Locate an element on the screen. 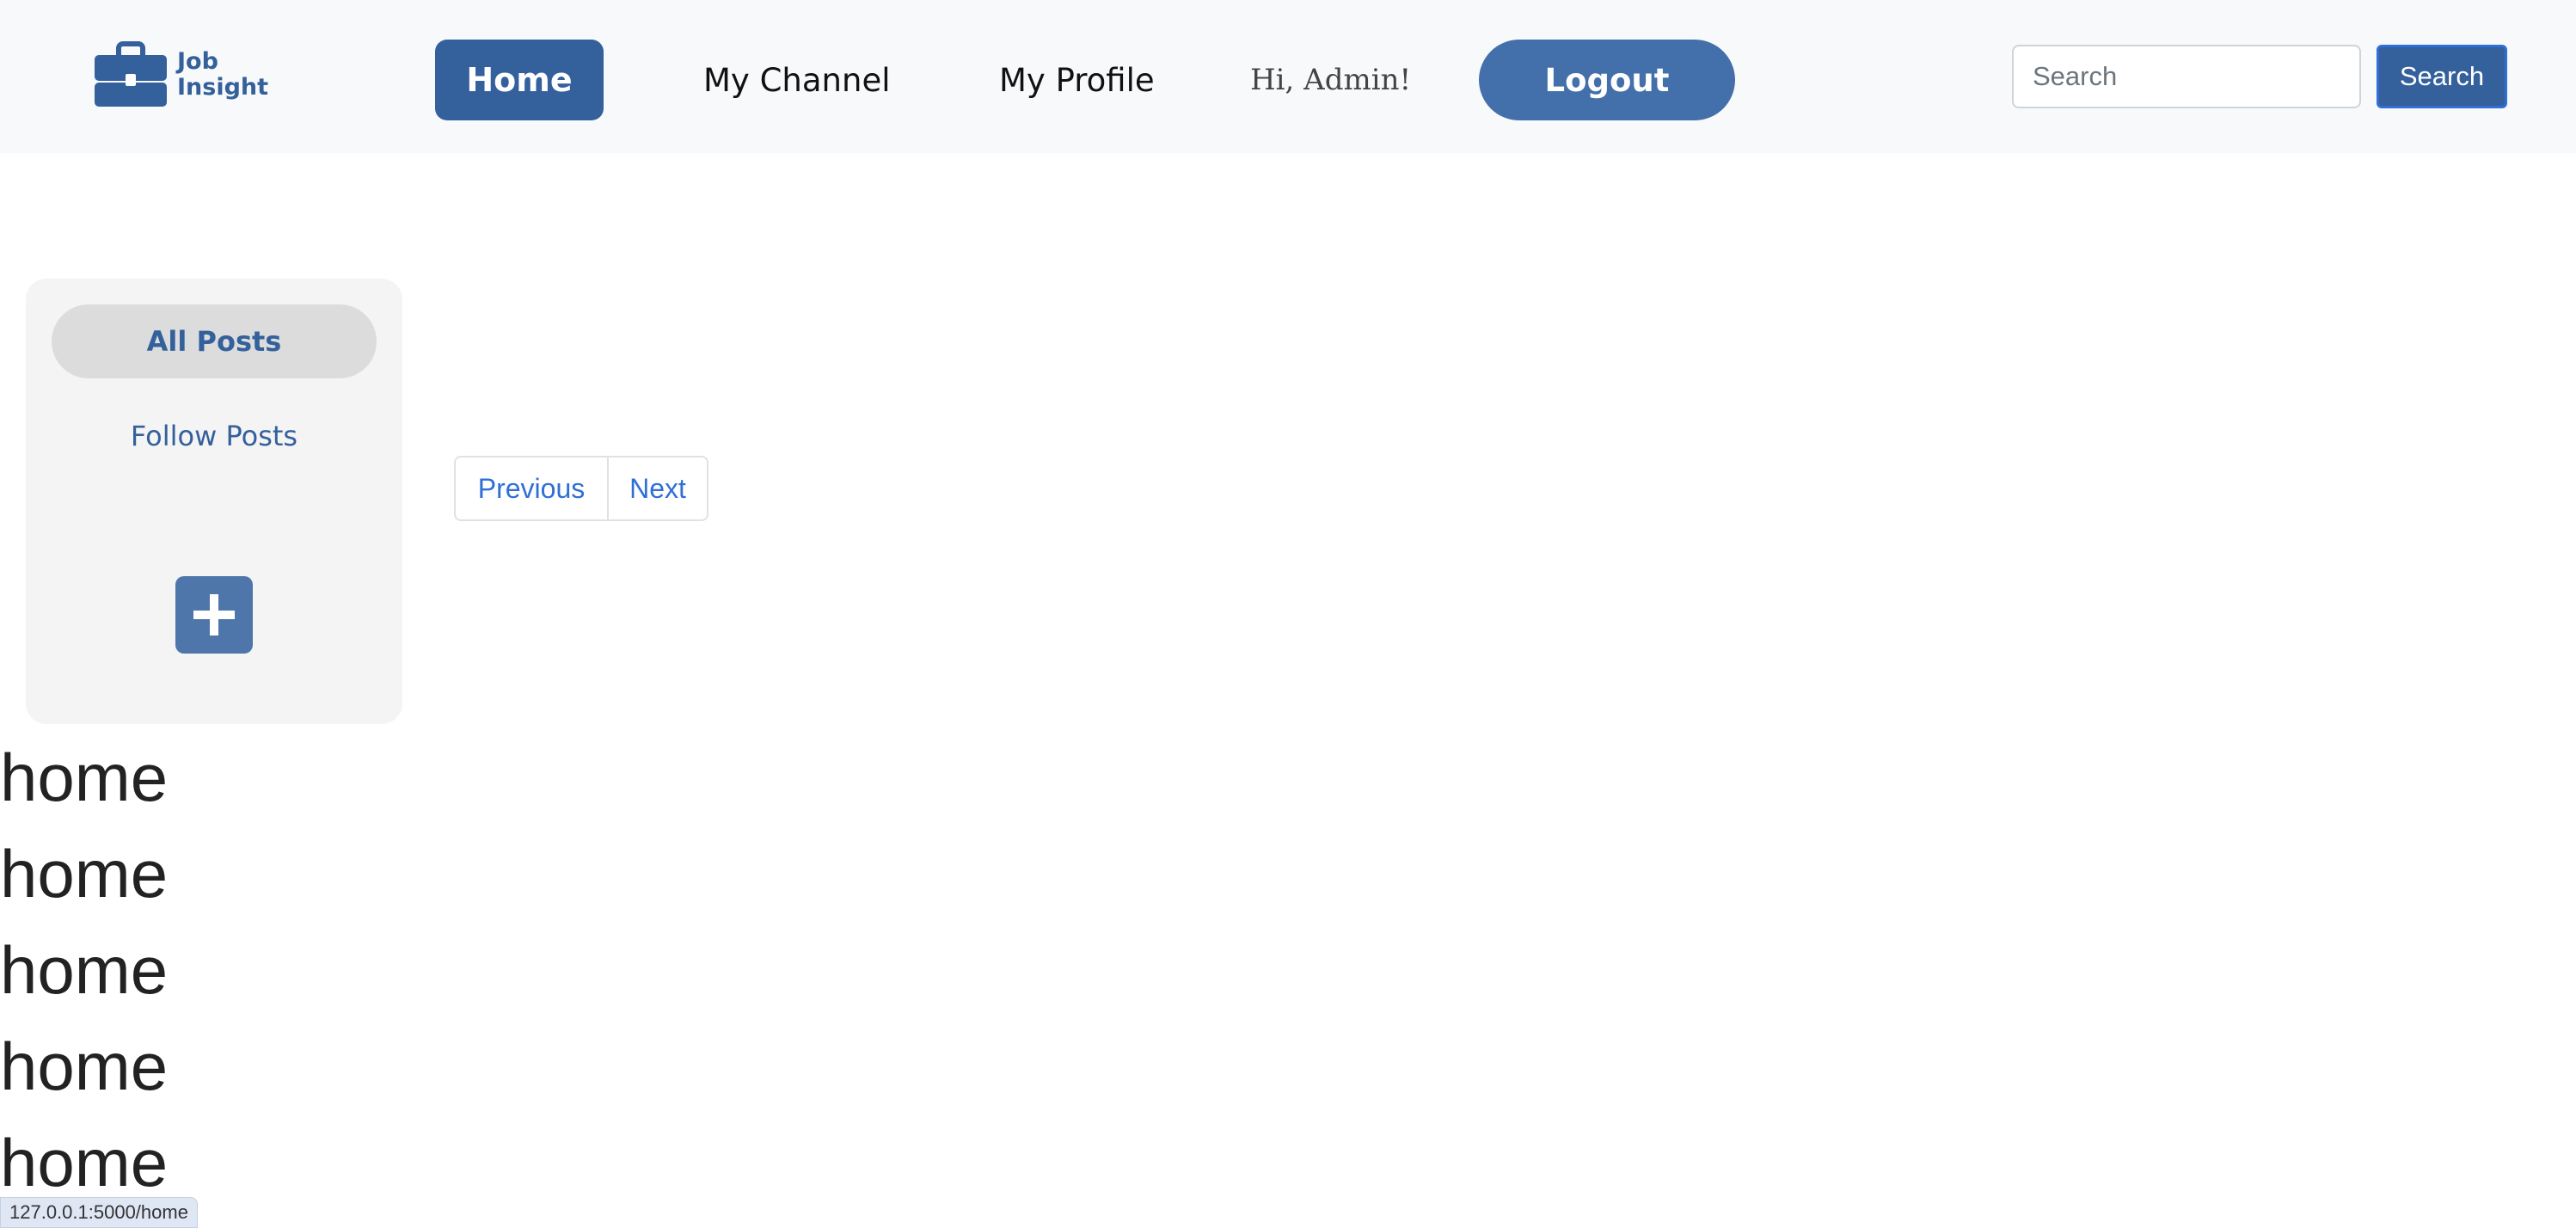 This screenshot has height=1228, width=2576. logout-button: Logout is located at coordinates (1607, 80).